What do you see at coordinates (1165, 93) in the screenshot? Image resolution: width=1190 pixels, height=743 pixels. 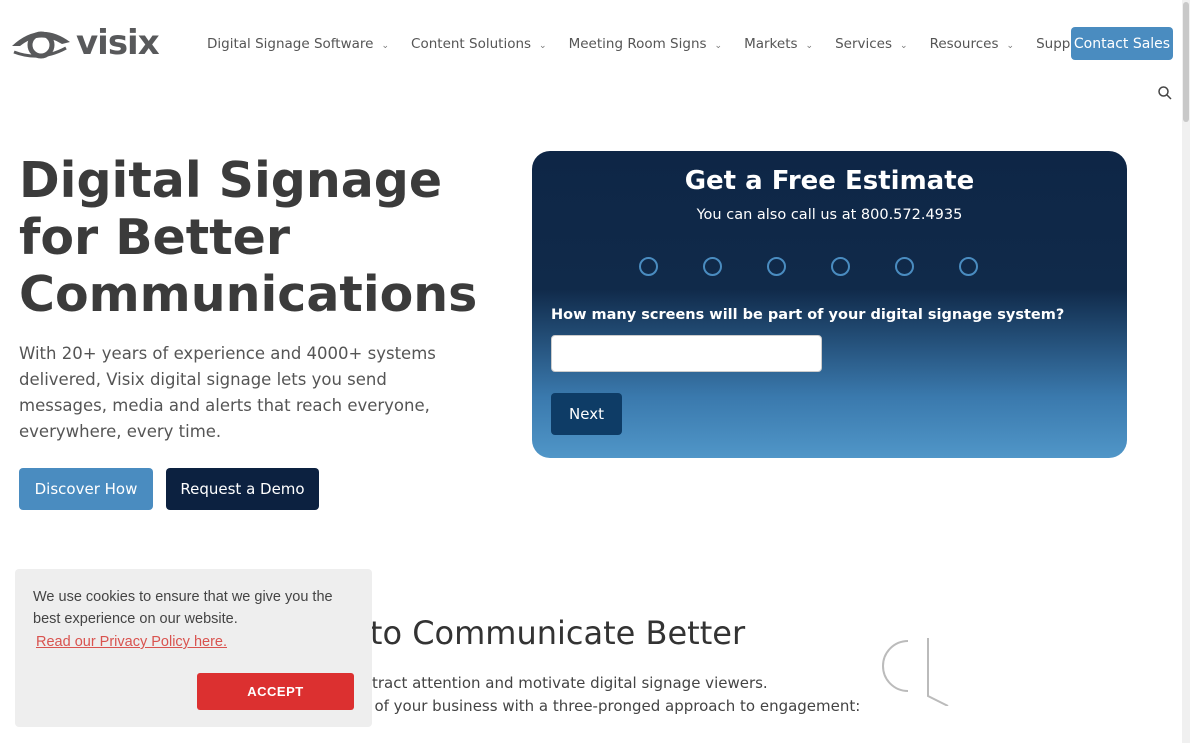 I see `search-icon` at bounding box center [1165, 93].